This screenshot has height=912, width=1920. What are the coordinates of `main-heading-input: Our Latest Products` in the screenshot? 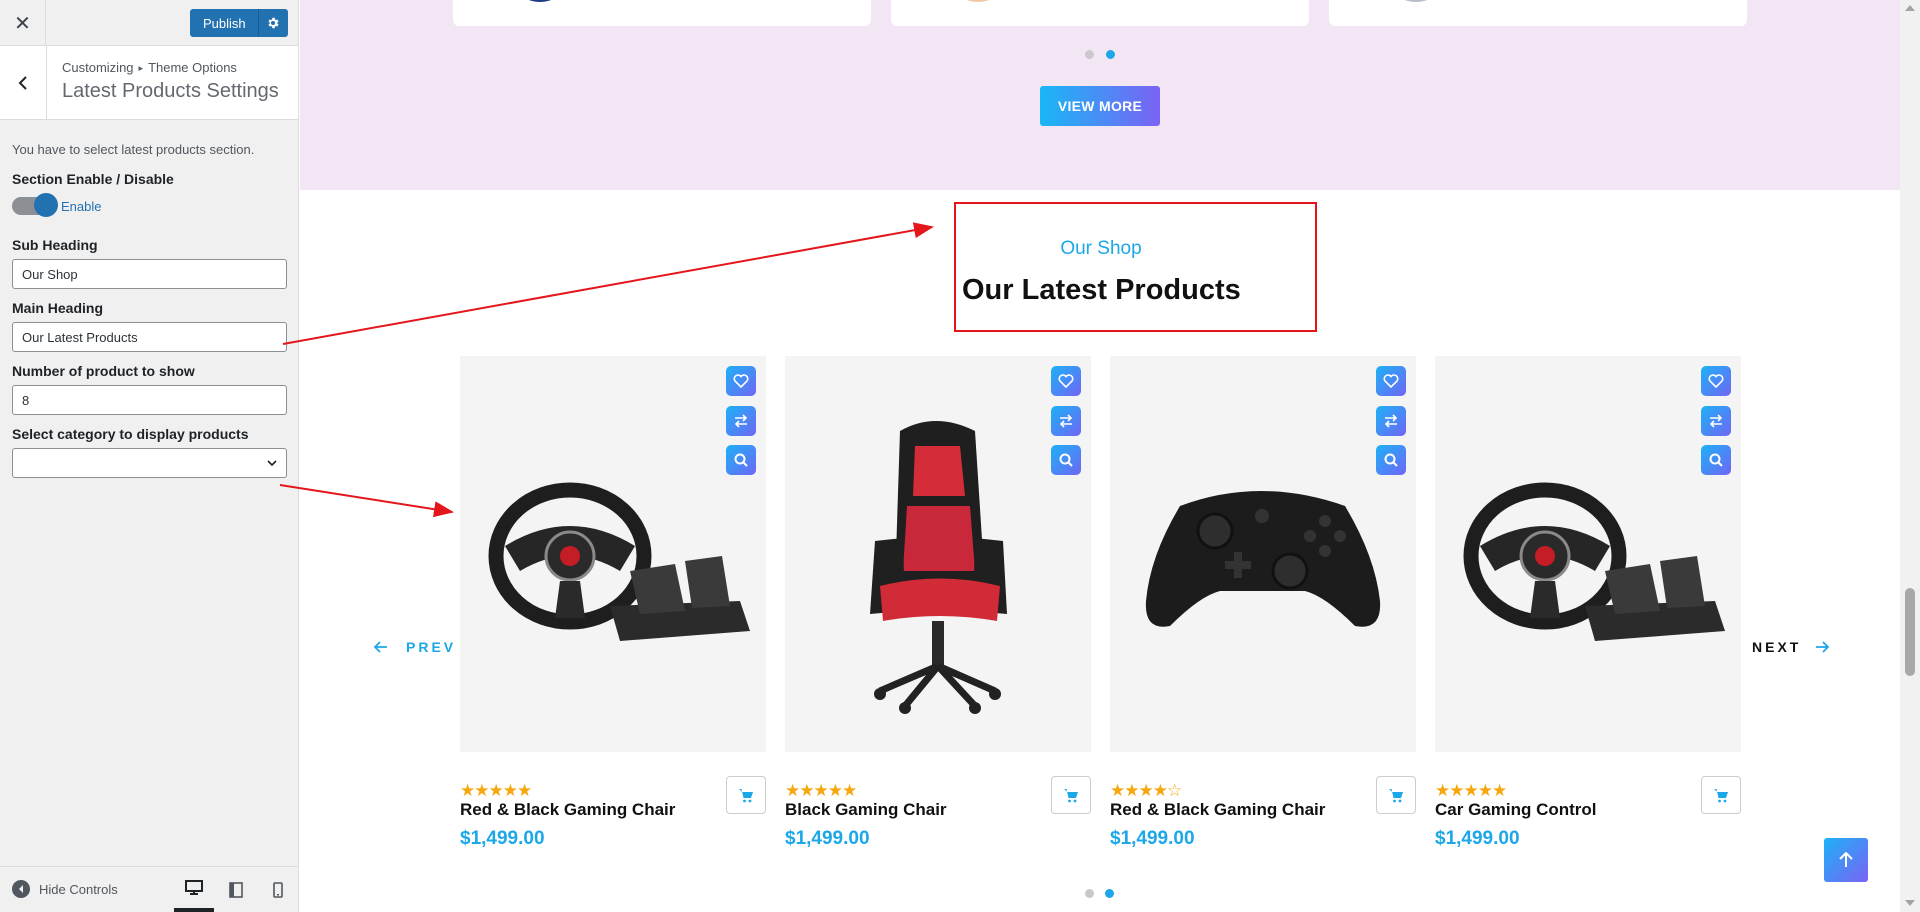 It's located at (149, 337).